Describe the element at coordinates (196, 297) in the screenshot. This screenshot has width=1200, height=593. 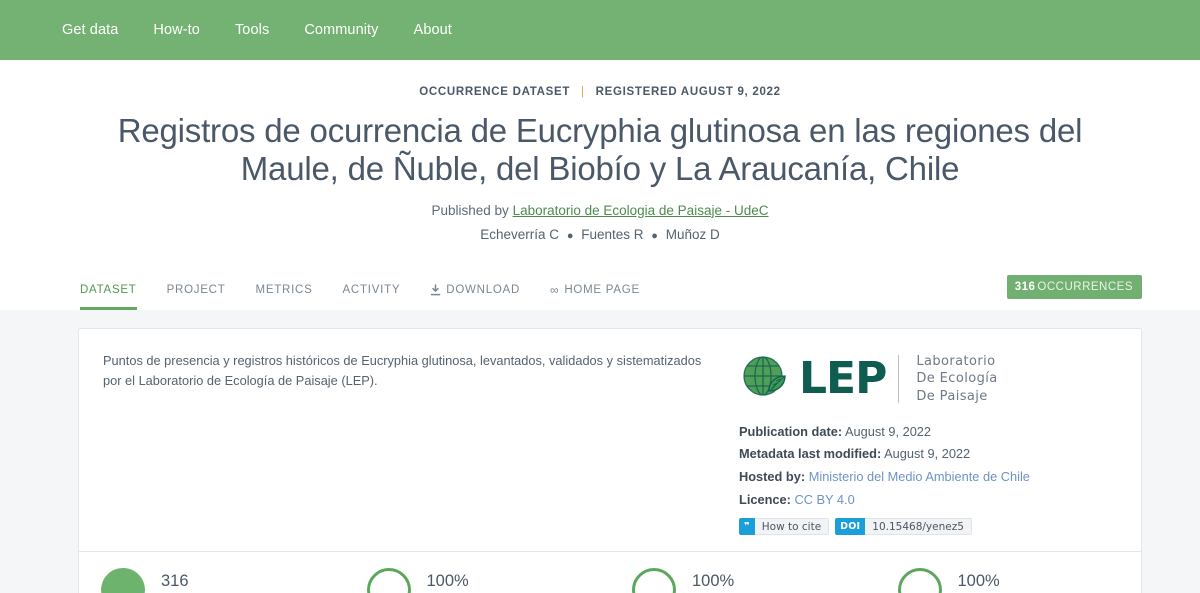
I see `tab-project: PROJECT` at that location.